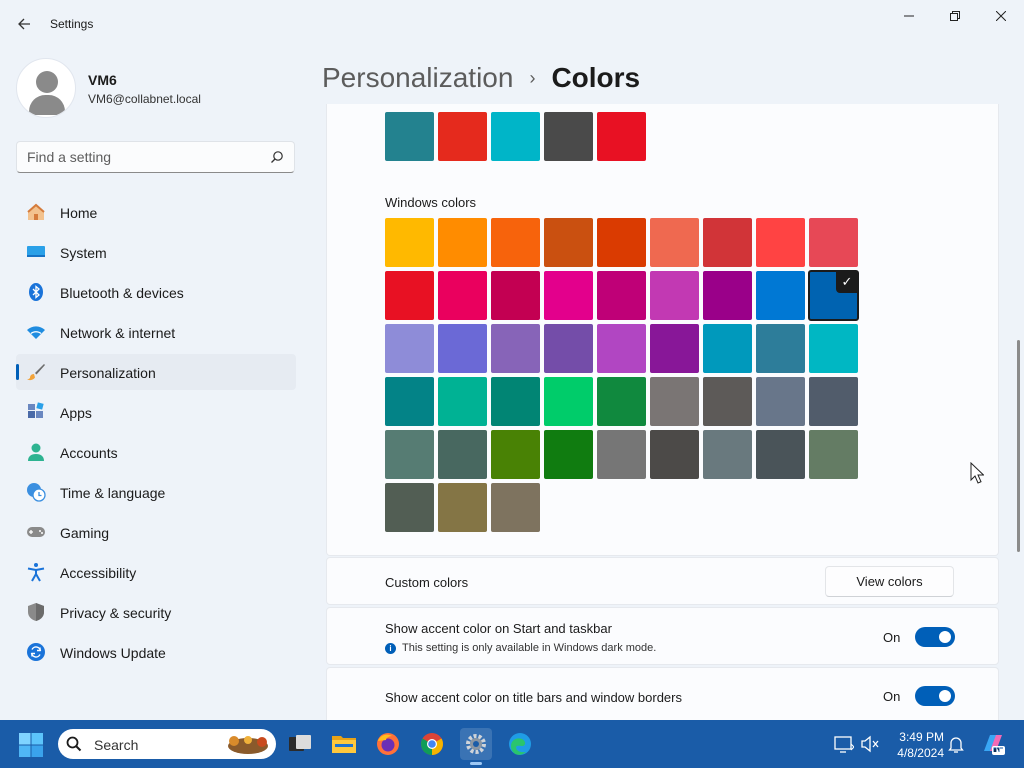 The height and width of the screenshot is (768, 1024). Describe the element at coordinates (31, 745) in the screenshot. I see `windows-start-icon` at that location.